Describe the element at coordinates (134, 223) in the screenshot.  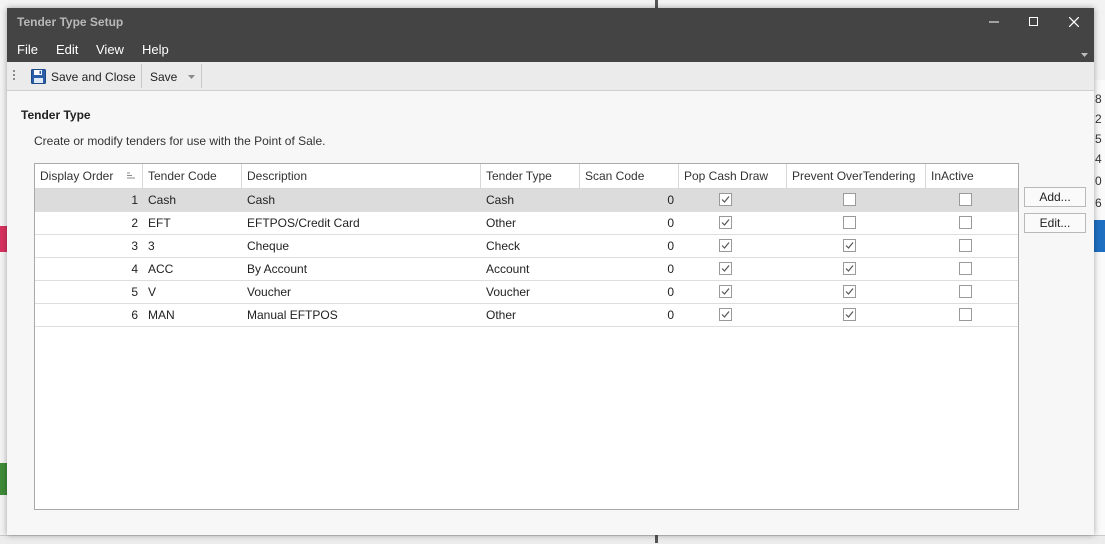
I see `display-order-cell: 2` at that location.